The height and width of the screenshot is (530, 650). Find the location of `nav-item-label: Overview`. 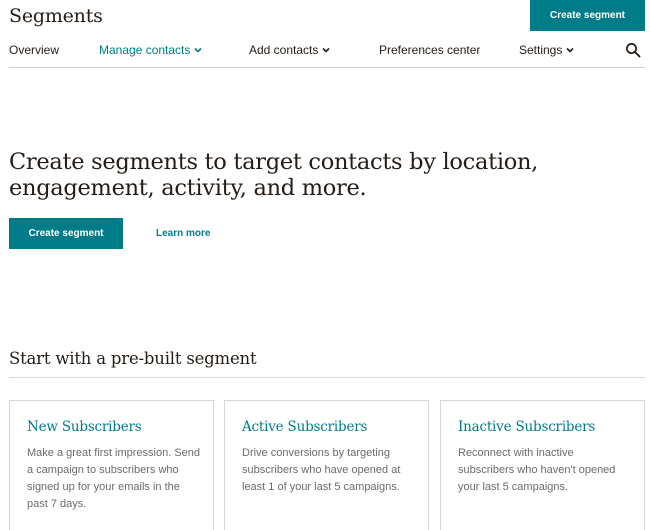

nav-item-label: Overview is located at coordinates (34, 50).